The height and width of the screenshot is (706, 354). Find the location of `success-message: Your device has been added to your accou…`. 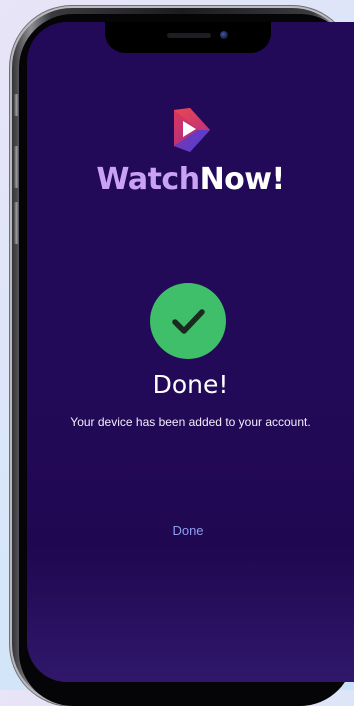

success-message: Your device has been added to your accou… is located at coordinates (190, 422).